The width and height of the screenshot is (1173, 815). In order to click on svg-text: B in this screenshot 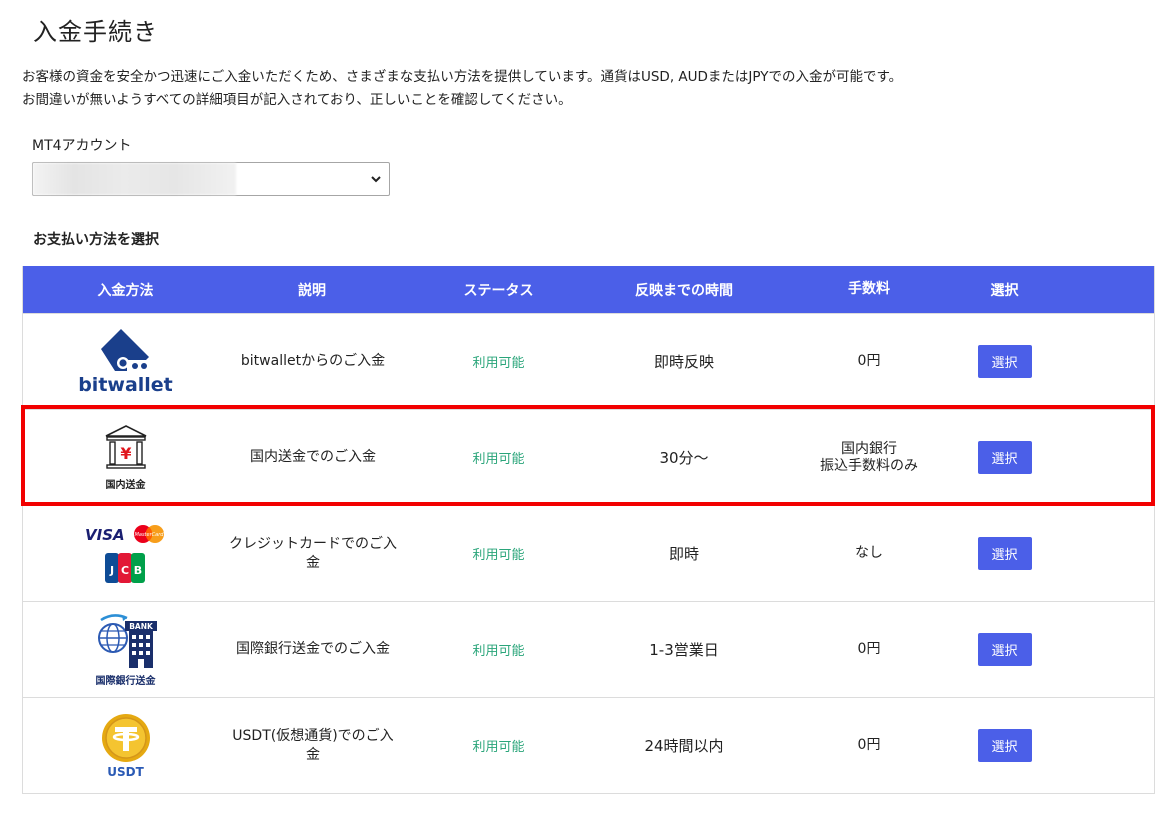, I will do `click(137, 570)`.